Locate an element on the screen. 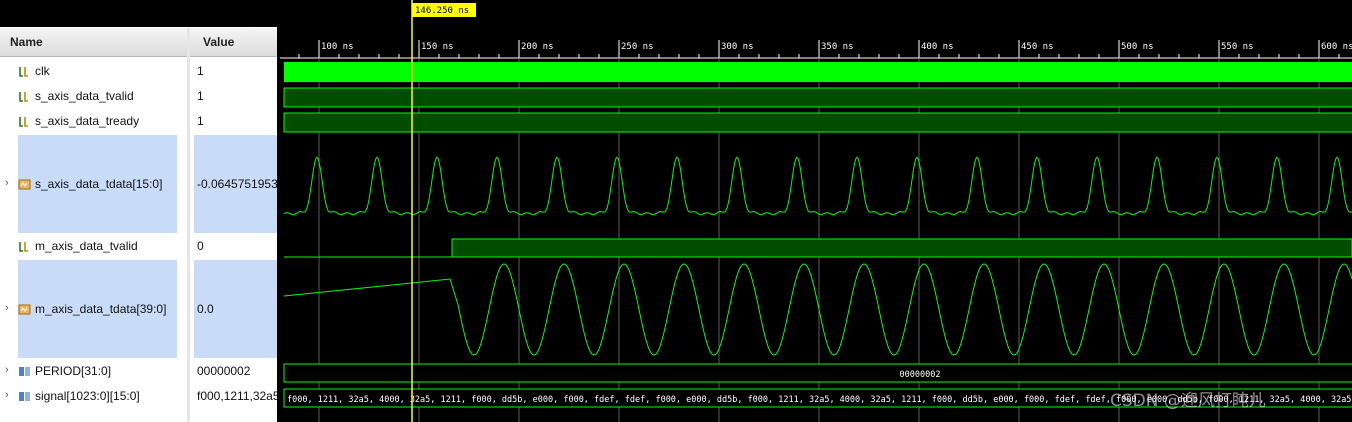 This screenshot has width=1352, height=422. signal-row: › s_axis_data_tdata[15:0] -0.0645751953 is located at coordinates (139, 184).